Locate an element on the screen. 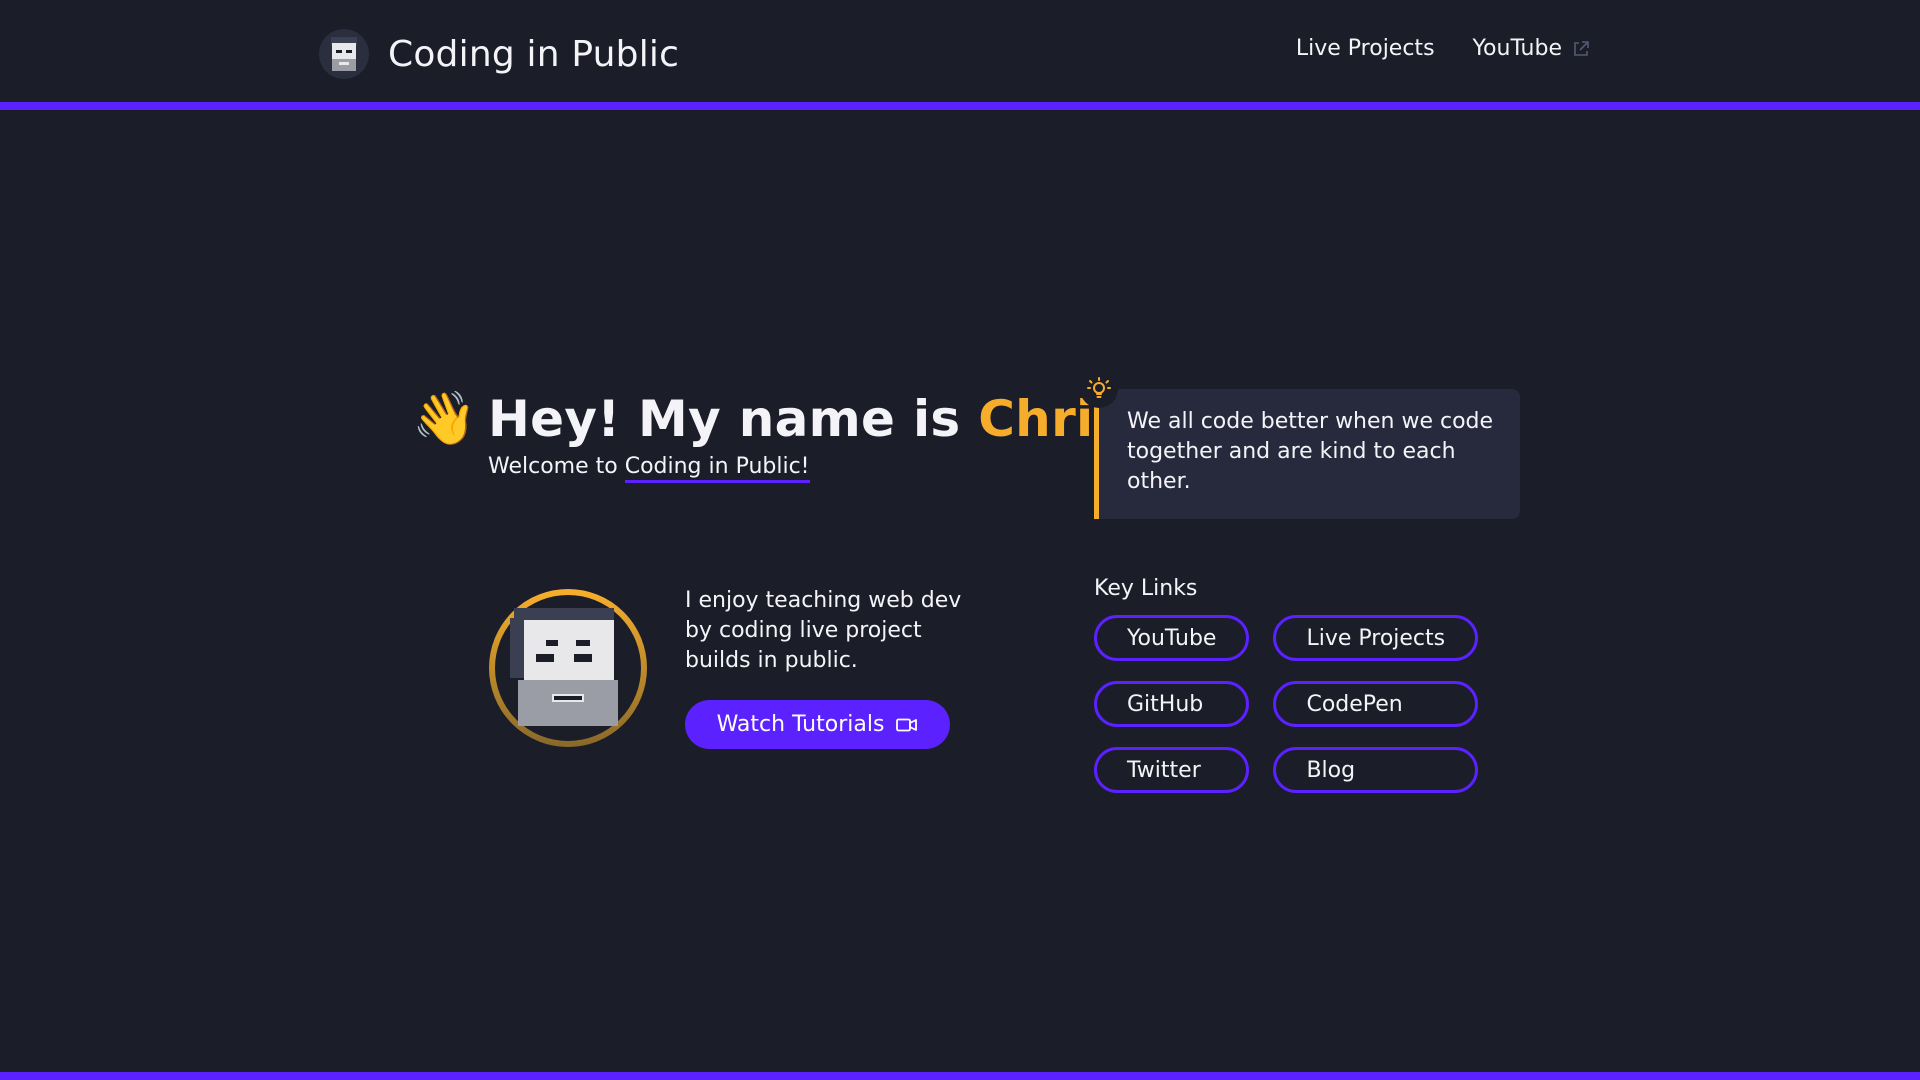 This screenshot has width=1920, height=1080. hero-title: Hey! My name is Chris. is located at coordinates (815, 419).